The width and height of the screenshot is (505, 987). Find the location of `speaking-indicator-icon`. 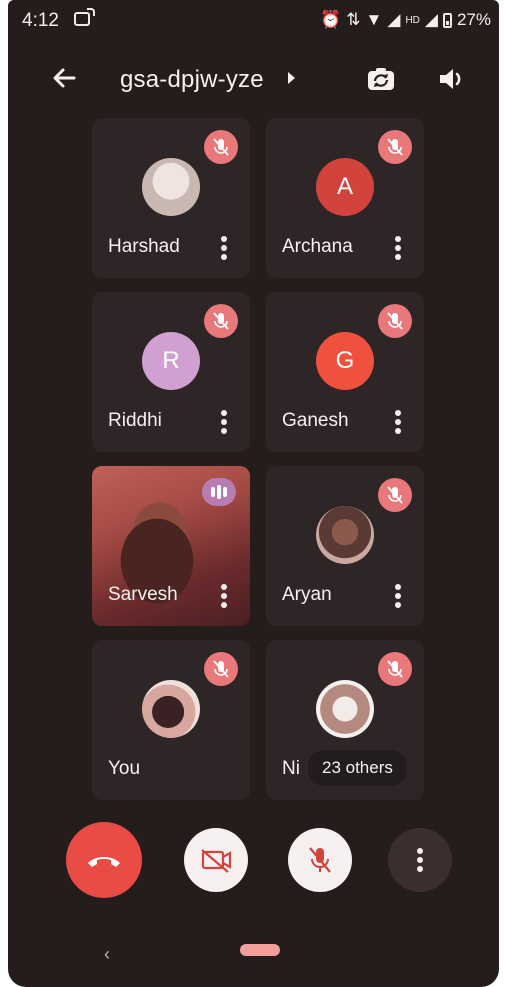

speaking-indicator-icon is located at coordinates (219, 492).